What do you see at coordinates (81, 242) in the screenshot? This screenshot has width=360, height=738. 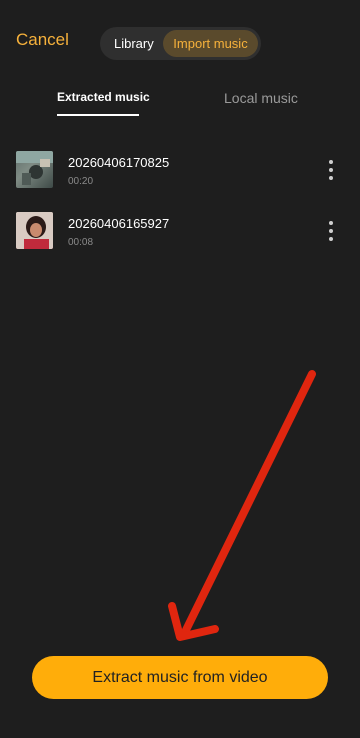 I see `item-duration: 00:08` at bounding box center [81, 242].